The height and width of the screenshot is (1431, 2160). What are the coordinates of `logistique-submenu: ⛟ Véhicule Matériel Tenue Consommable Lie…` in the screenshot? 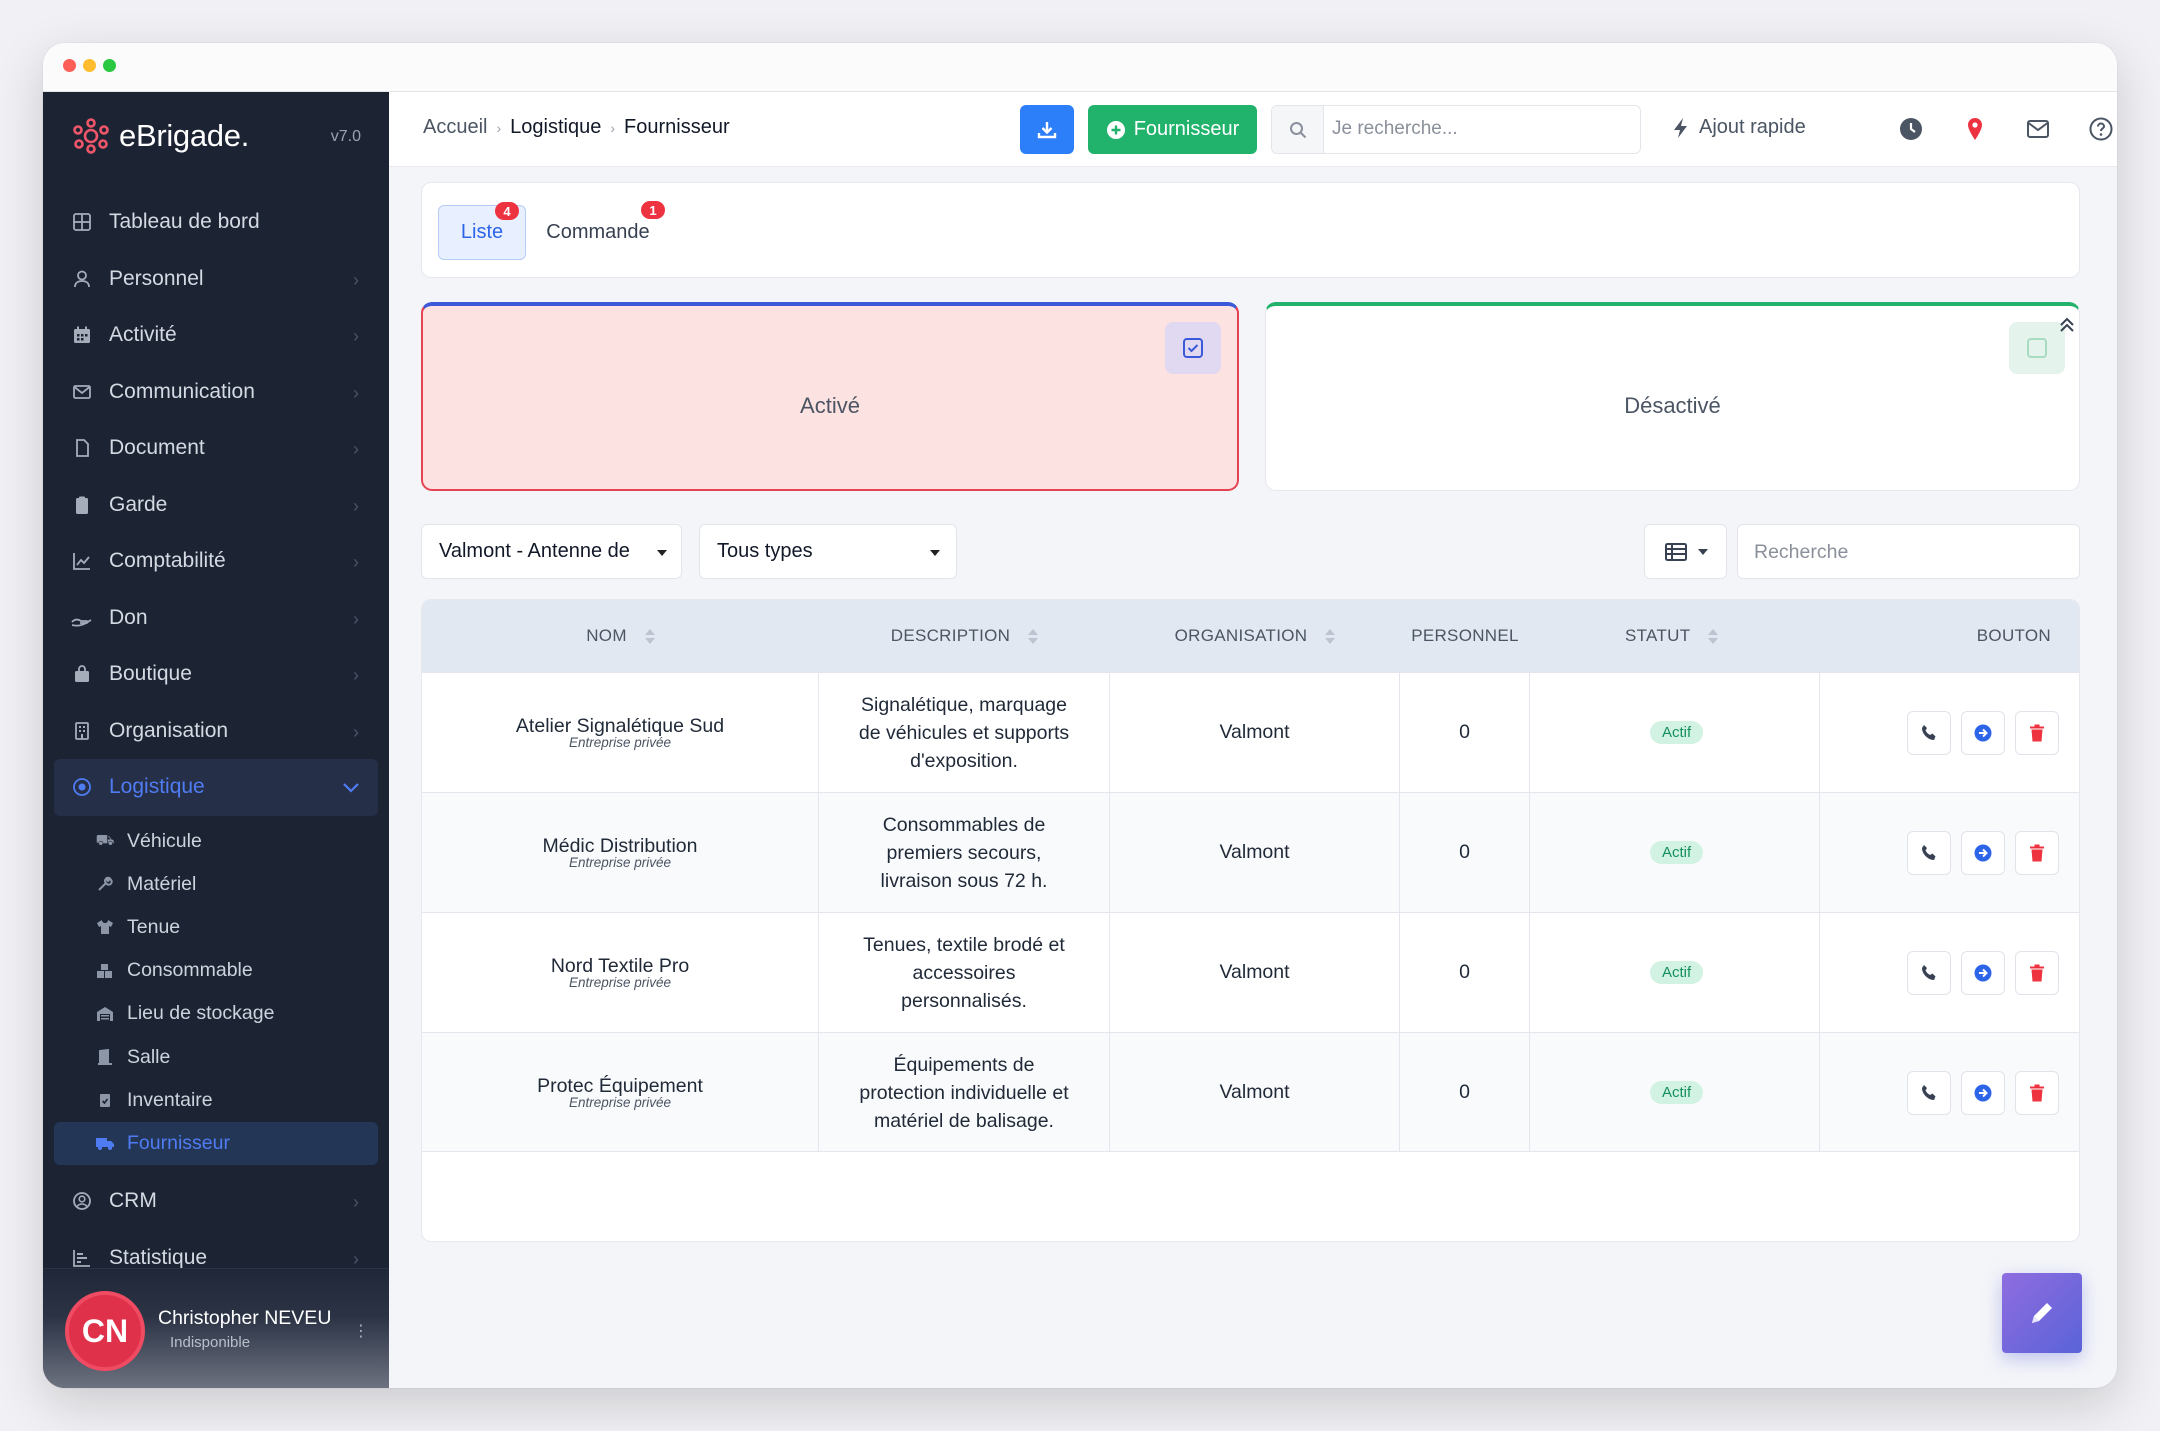 It's located at (216, 990).